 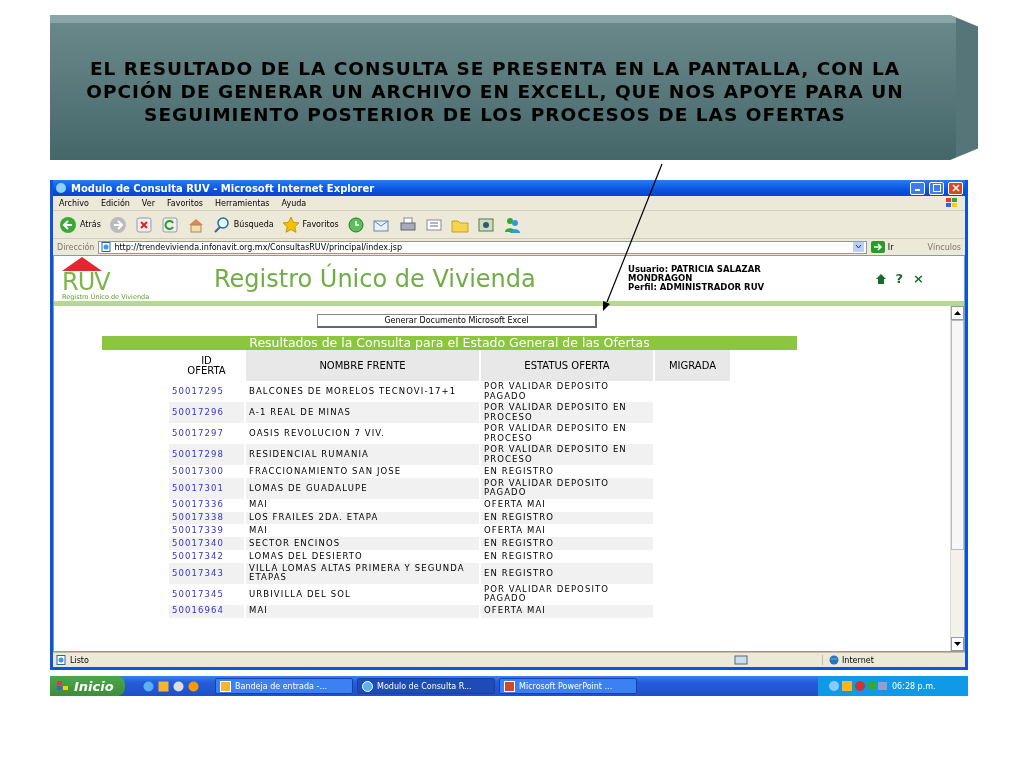 I want to click on page-title: Registro Único de Vivienda, so click(x=375, y=278).